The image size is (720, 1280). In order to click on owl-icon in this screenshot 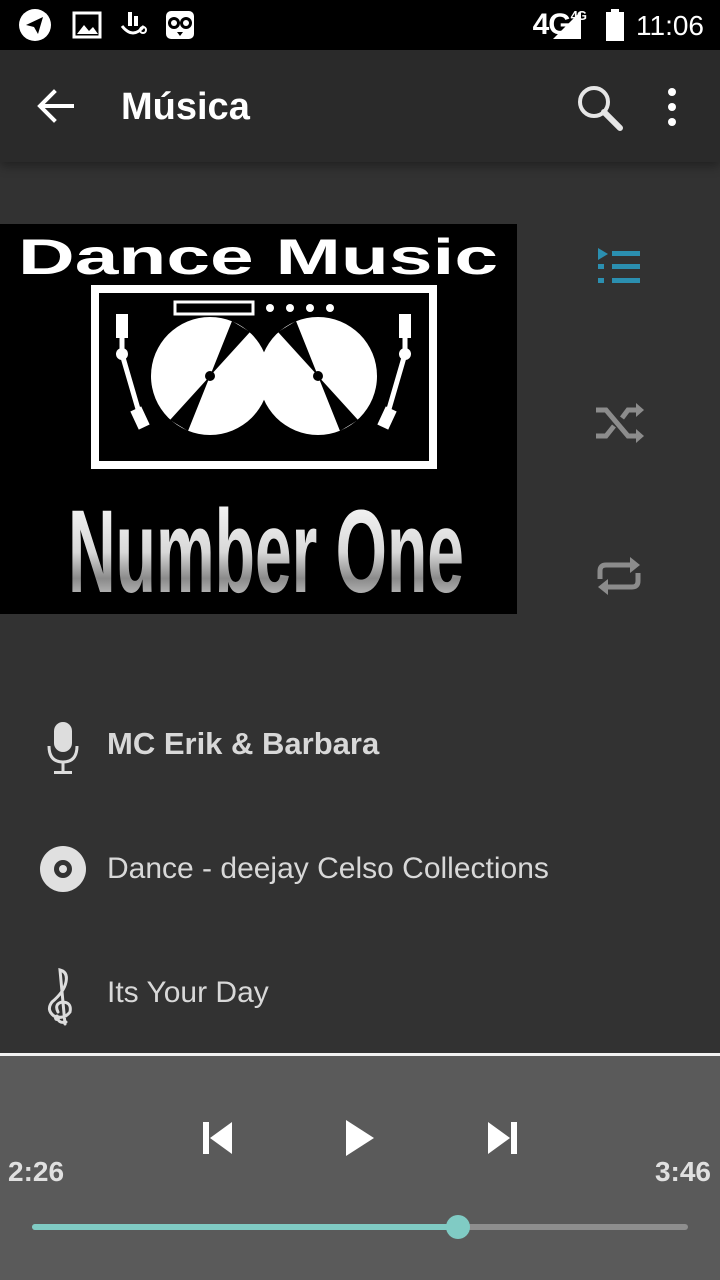, I will do `click(180, 25)`.